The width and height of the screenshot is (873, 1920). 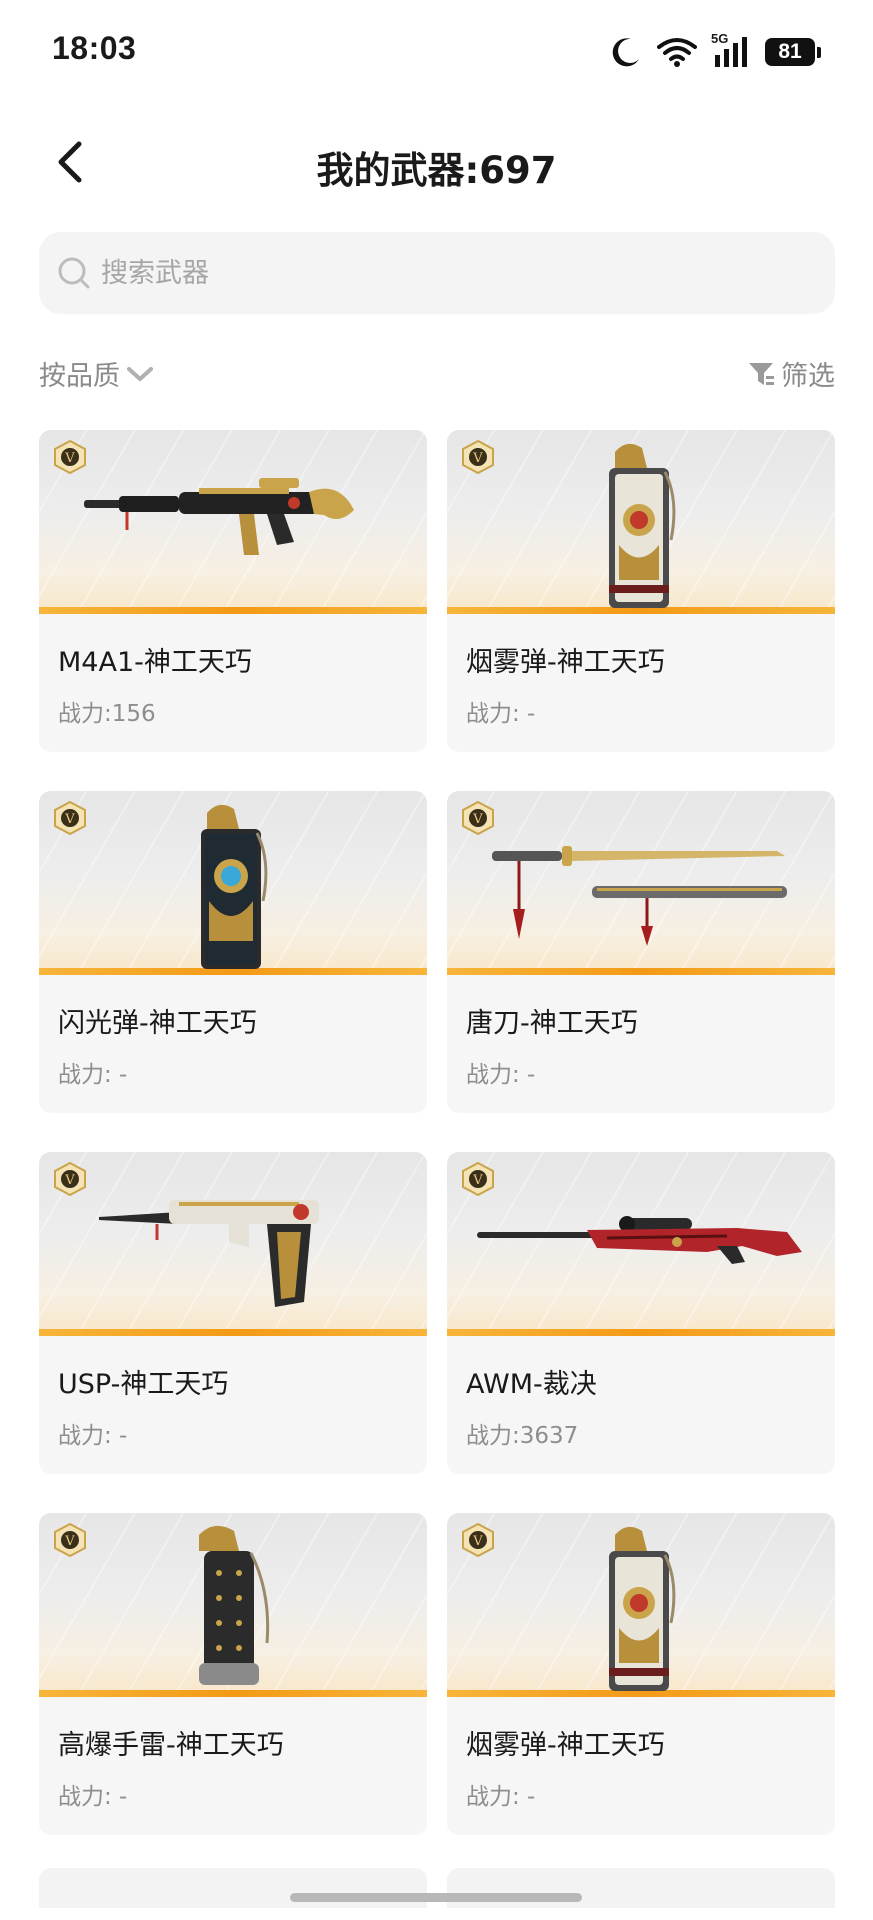 What do you see at coordinates (790, 52) in the screenshot?
I see `battery-level: 81` at bounding box center [790, 52].